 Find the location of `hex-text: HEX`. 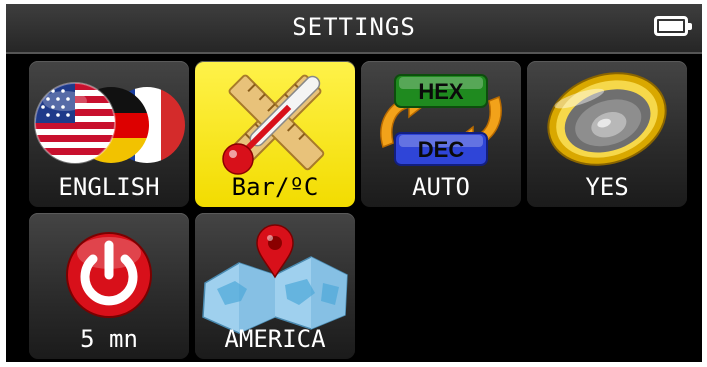

hex-text: HEX is located at coordinates (441, 91).